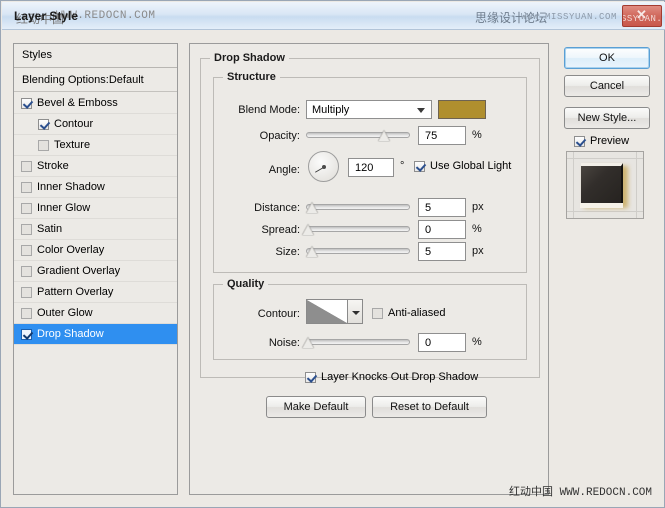 This screenshot has width=665, height=508. I want to click on anti-aliased-checkbox: Anti-aliased, so click(408, 313).